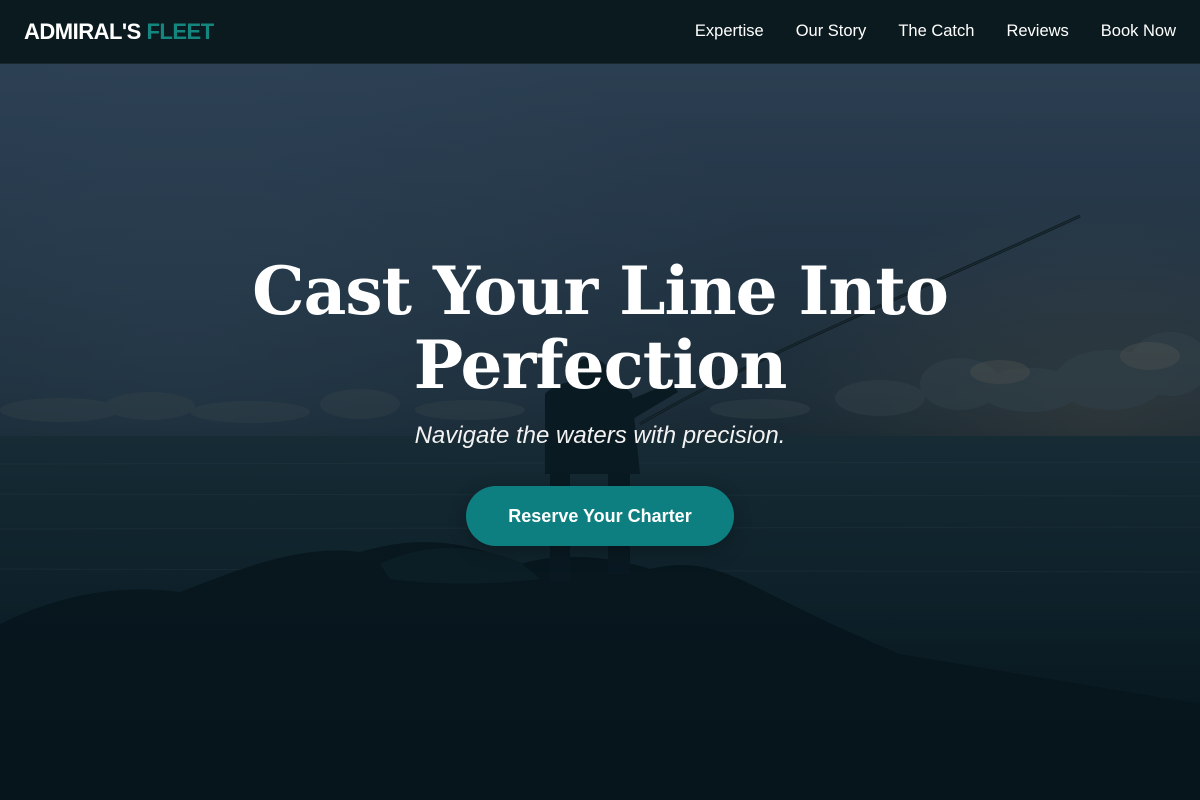 Image resolution: width=1200 pixels, height=800 pixels. I want to click on brand-logo: ADMIRAL'S FLEET, so click(119, 32).